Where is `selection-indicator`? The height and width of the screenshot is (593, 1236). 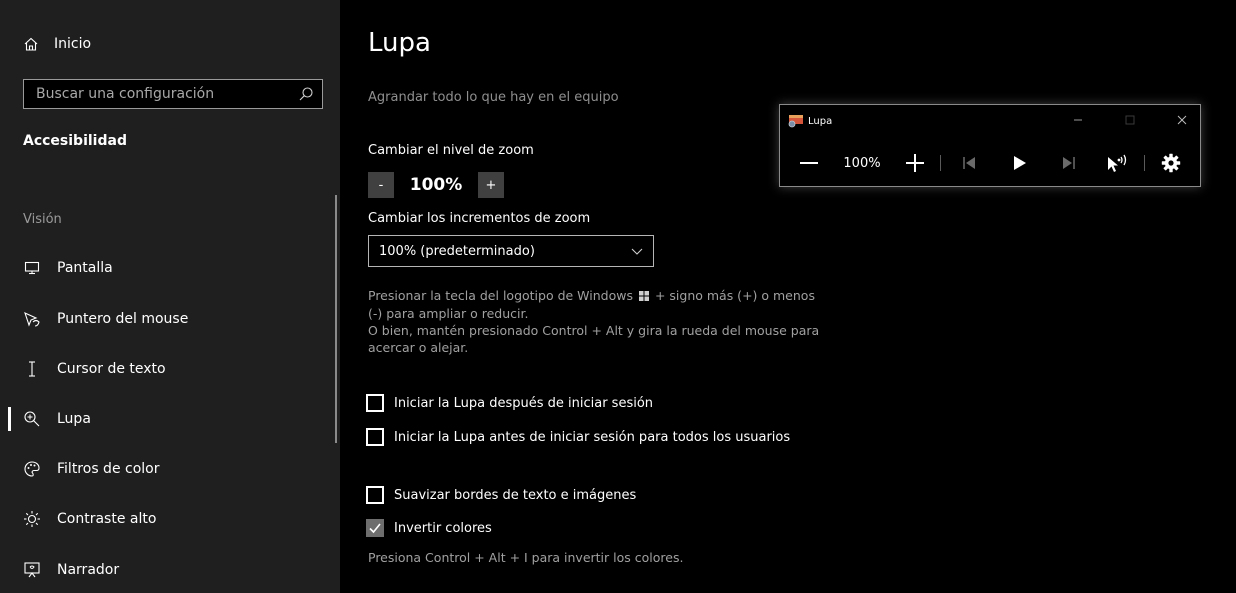 selection-indicator is located at coordinates (9, 419).